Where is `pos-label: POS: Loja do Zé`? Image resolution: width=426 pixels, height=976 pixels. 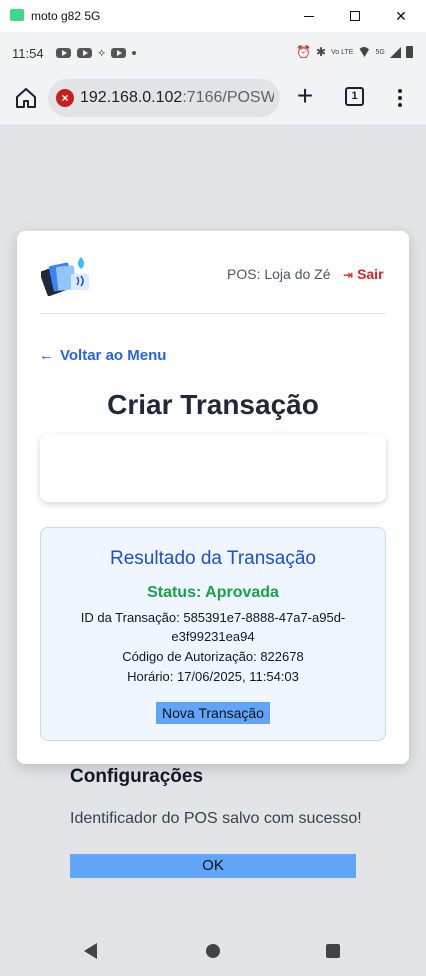
pos-label: POS: Loja do Zé is located at coordinates (279, 274).